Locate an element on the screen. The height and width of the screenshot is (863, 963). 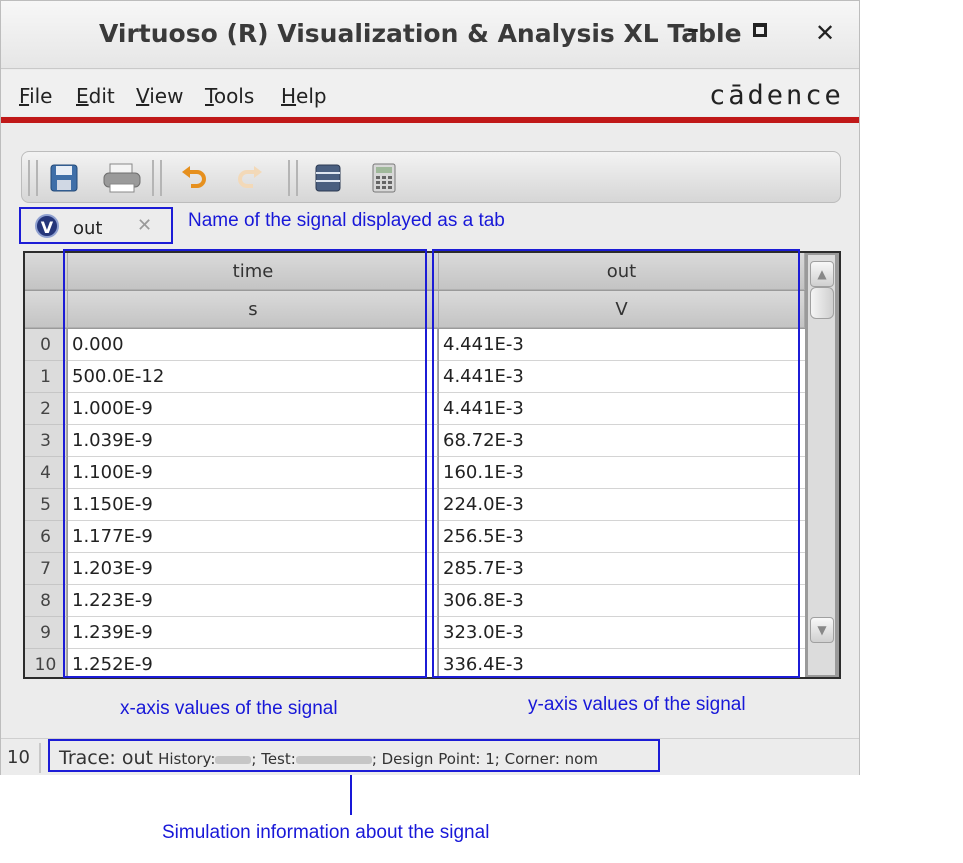
row-index: 10 is located at coordinates (46, 663).